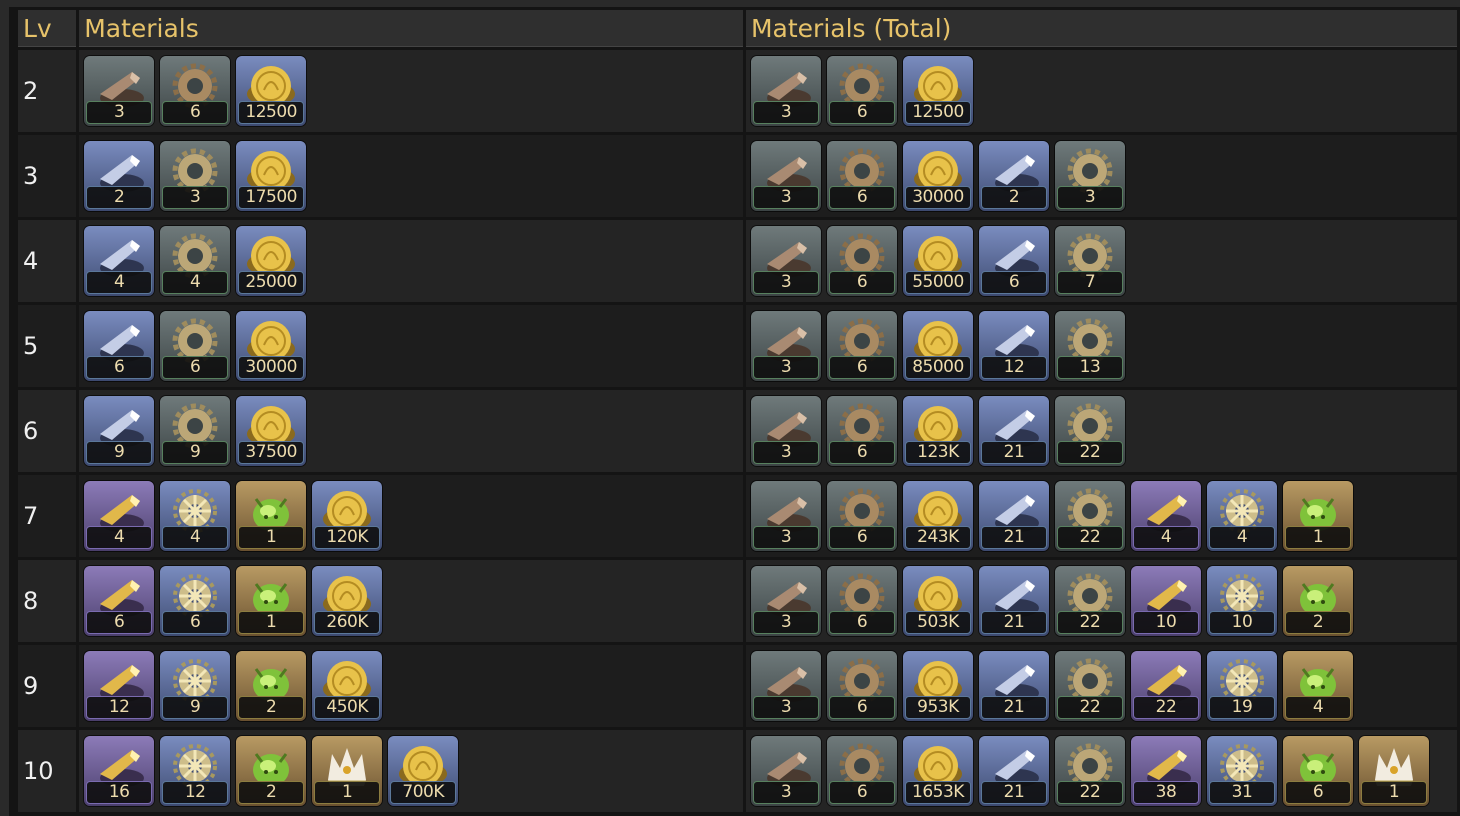 The width and height of the screenshot is (1460, 816). What do you see at coordinates (47, 346) in the screenshot?
I see `level-cell: 5` at bounding box center [47, 346].